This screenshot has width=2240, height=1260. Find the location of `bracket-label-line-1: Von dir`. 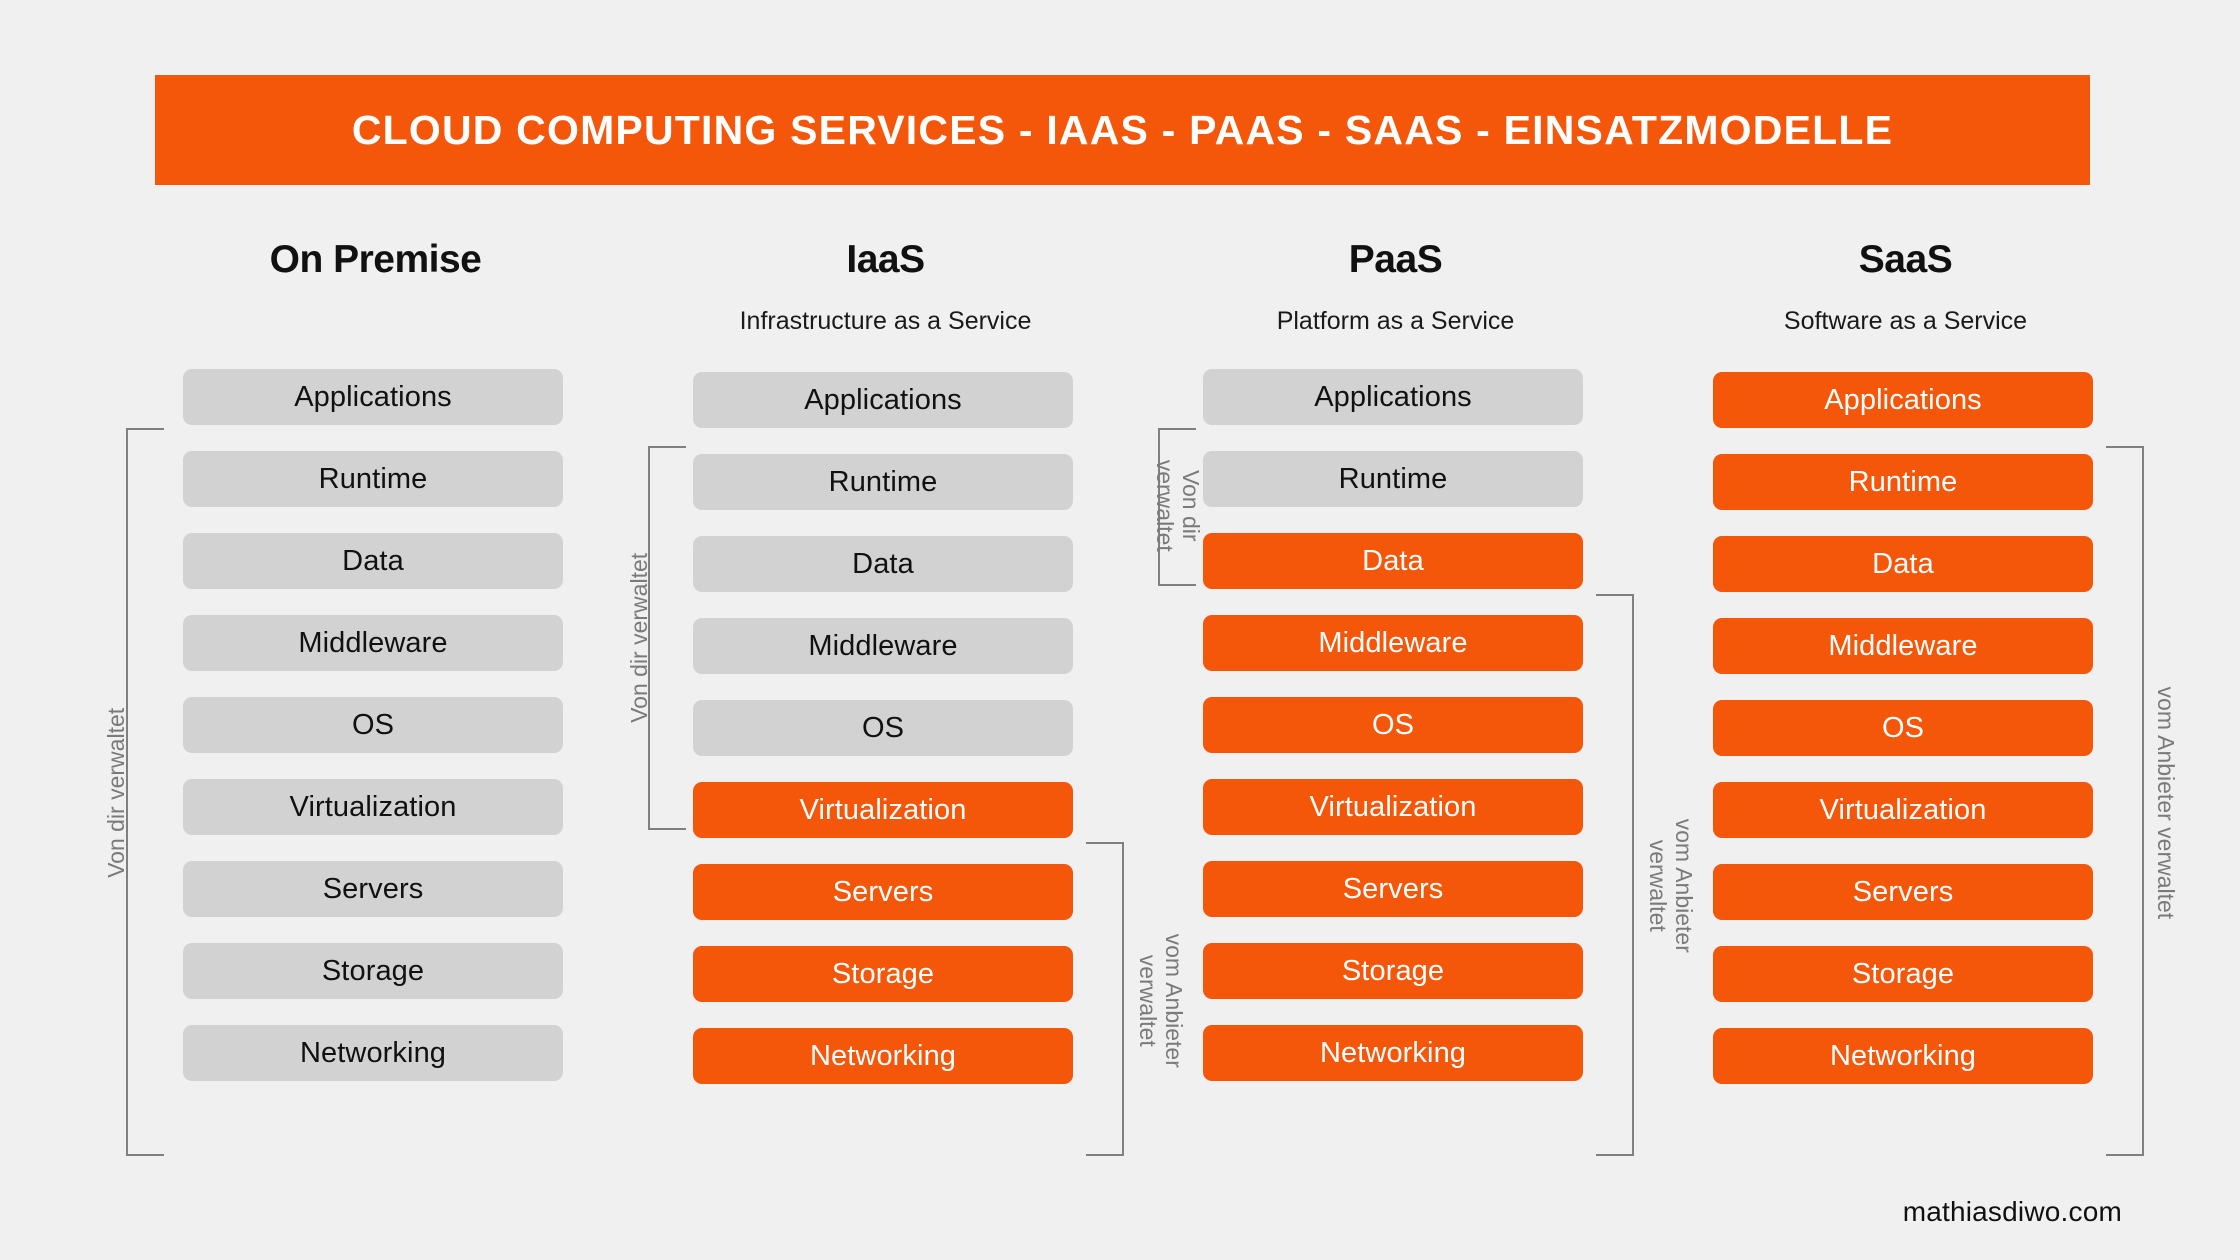

bracket-label-line-1: Von dir is located at coordinates (1190, 505).